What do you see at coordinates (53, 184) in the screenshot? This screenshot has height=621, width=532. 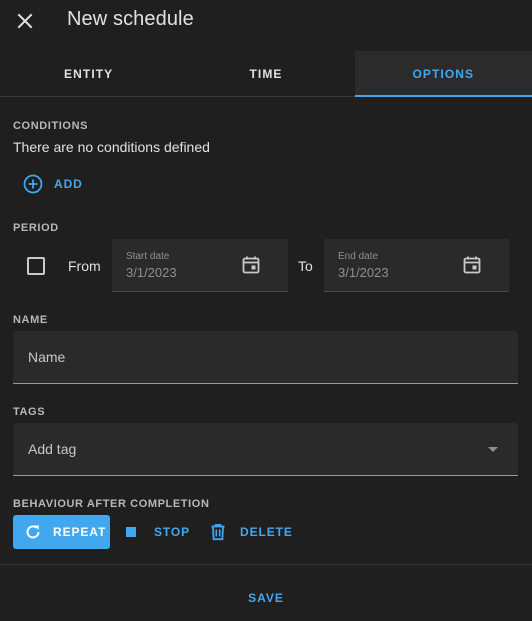 I see `add-condition-button: ADD` at bounding box center [53, 184].